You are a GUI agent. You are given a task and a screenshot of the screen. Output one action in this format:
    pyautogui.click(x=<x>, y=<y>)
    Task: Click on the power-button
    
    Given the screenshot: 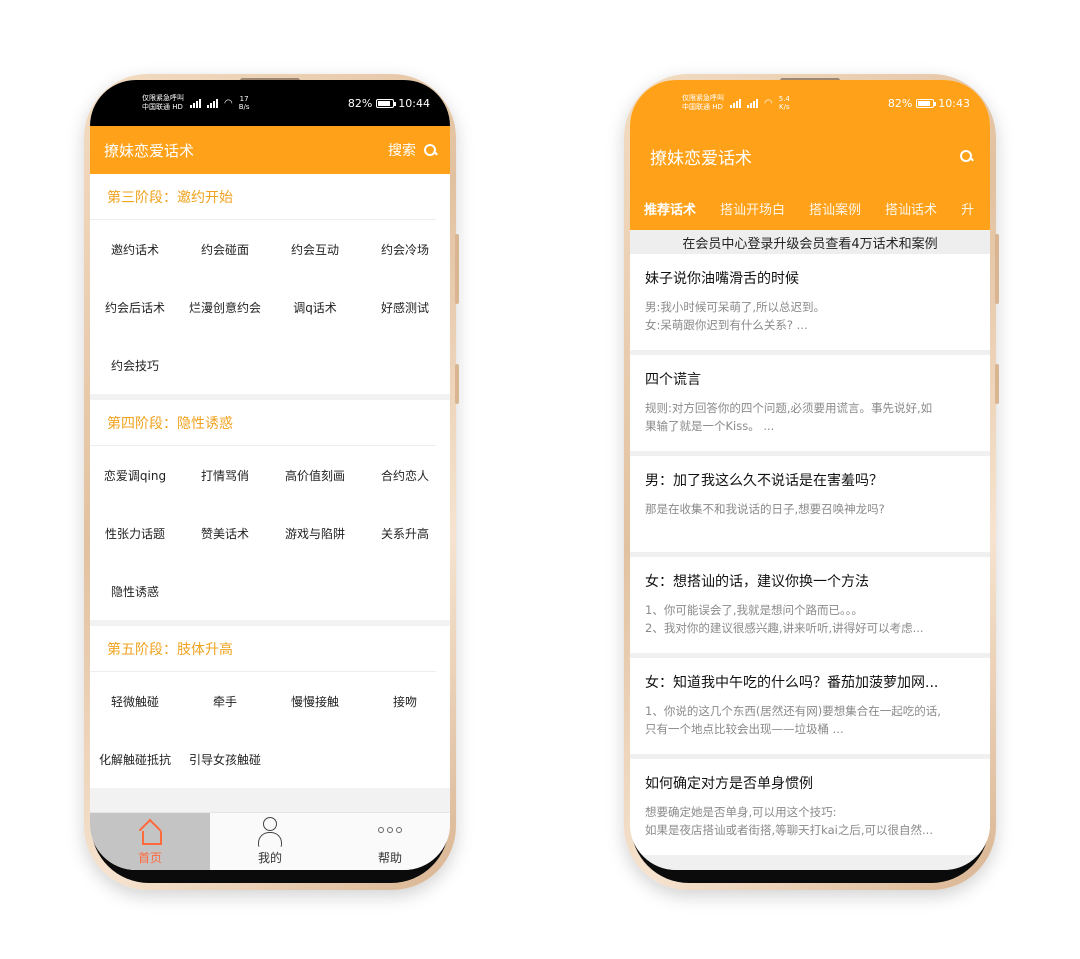 What is the action you would take?
    pyautogui.click(x=997, y=384)
    